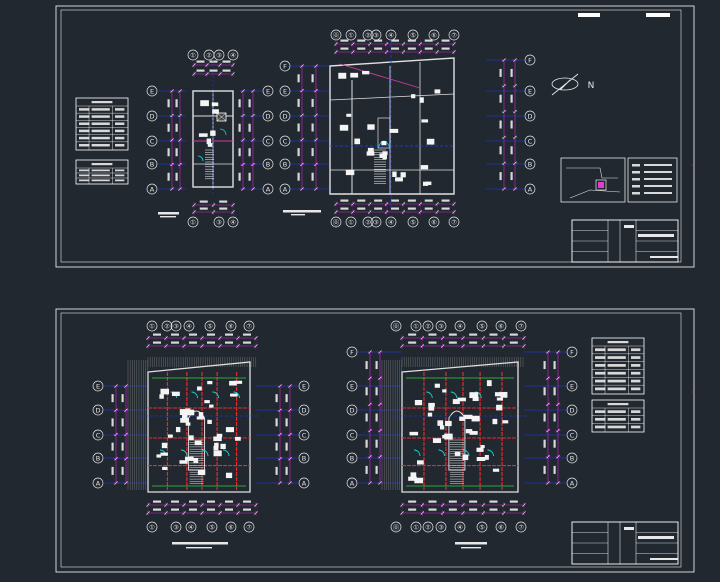 This screenshot has height=582, width=720. Describe the element at coordinates (352, 435) in the screenshot. I see `axis-bubble: C` at that location.